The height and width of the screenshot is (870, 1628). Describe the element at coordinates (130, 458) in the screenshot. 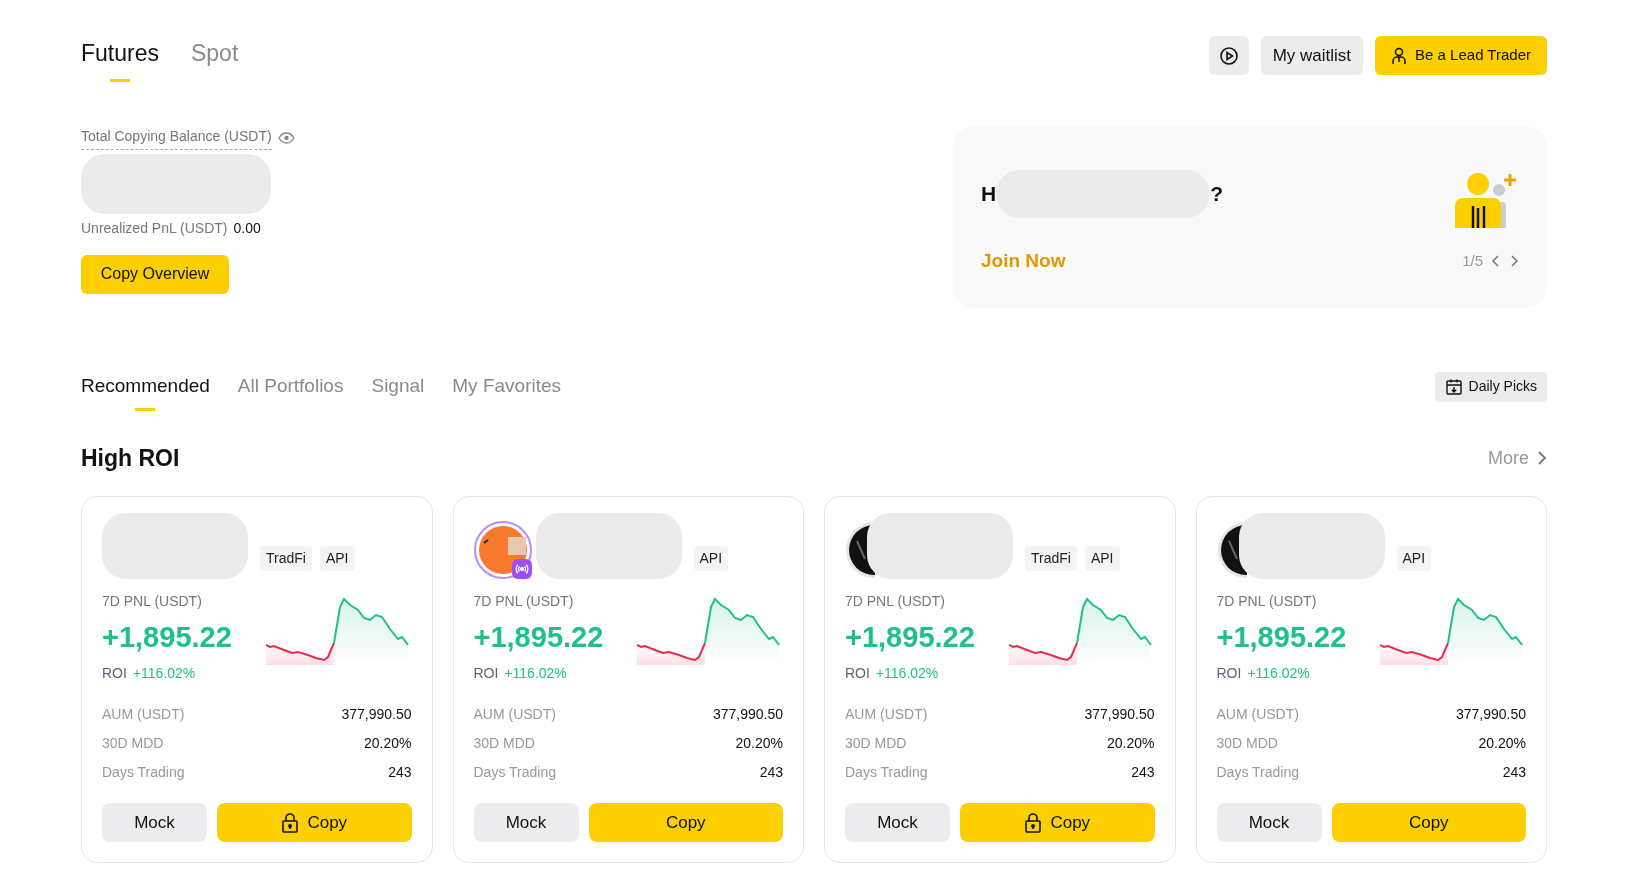

I see `section-title: High ROI` at that location.